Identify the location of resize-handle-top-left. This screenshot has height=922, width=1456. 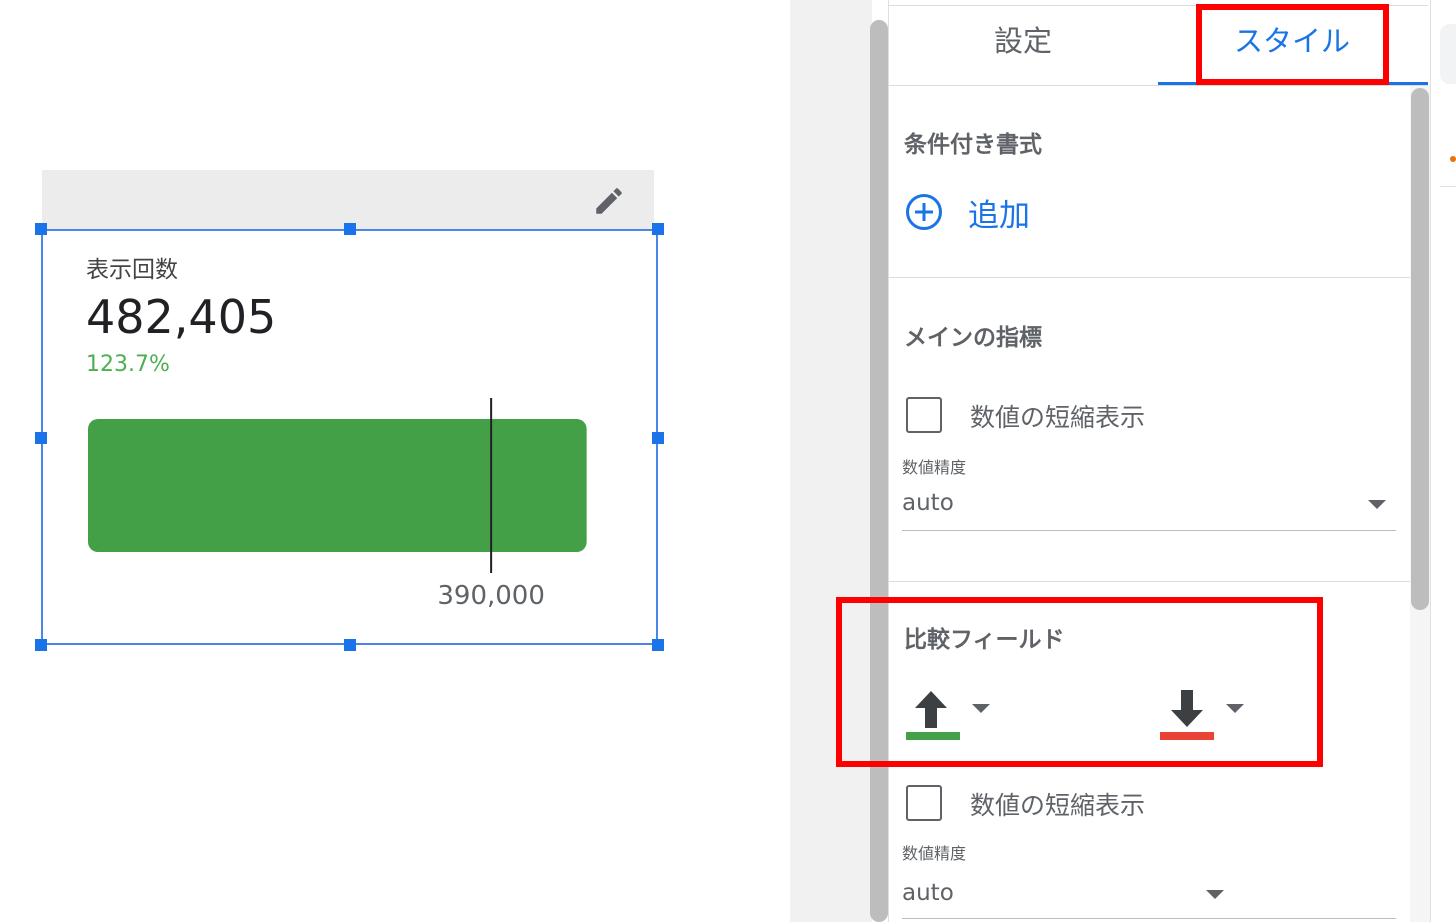
(41, 229).